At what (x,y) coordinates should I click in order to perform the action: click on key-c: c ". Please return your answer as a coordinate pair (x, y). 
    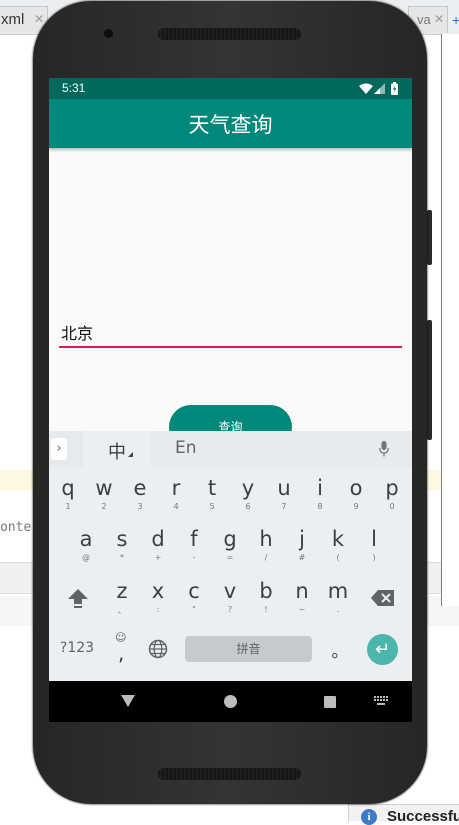
    Looking at the image, I should click on (194, 597).